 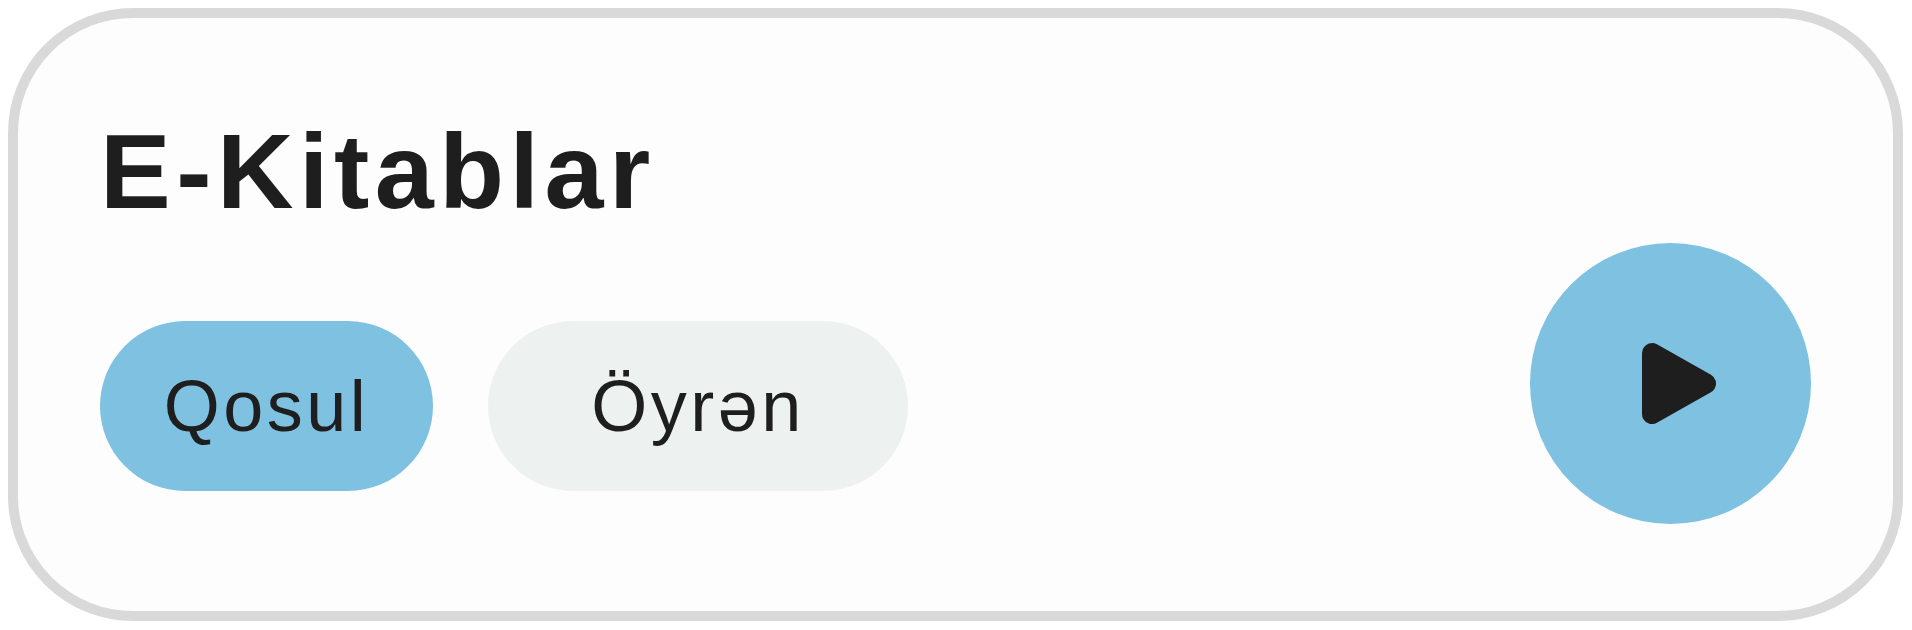 I want to click on card-title: E-Kitablar, so click(x=378, y=171).